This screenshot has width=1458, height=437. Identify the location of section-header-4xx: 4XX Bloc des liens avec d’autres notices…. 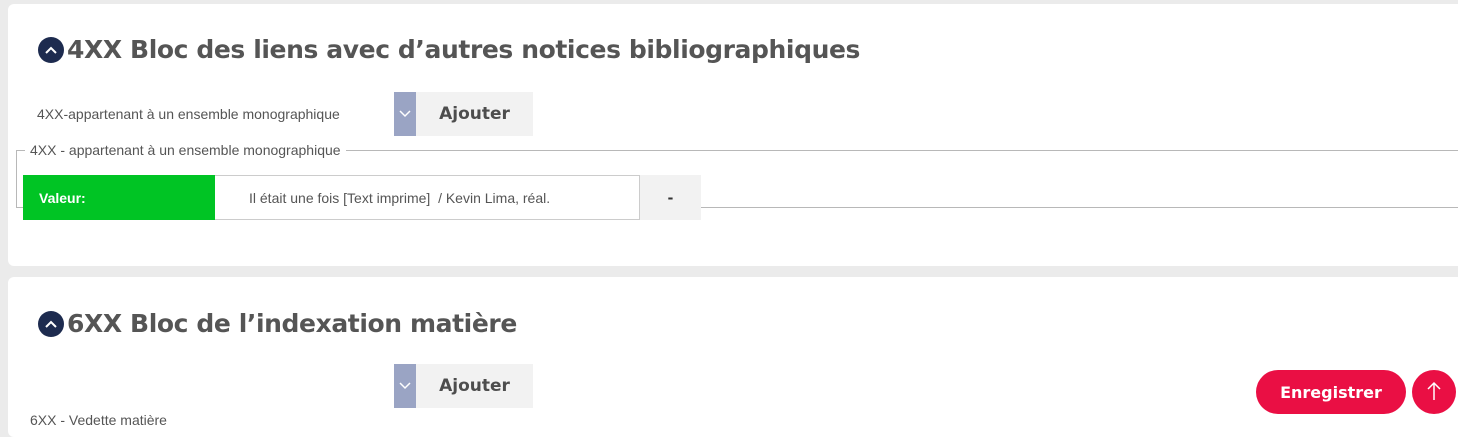
(449, 49).